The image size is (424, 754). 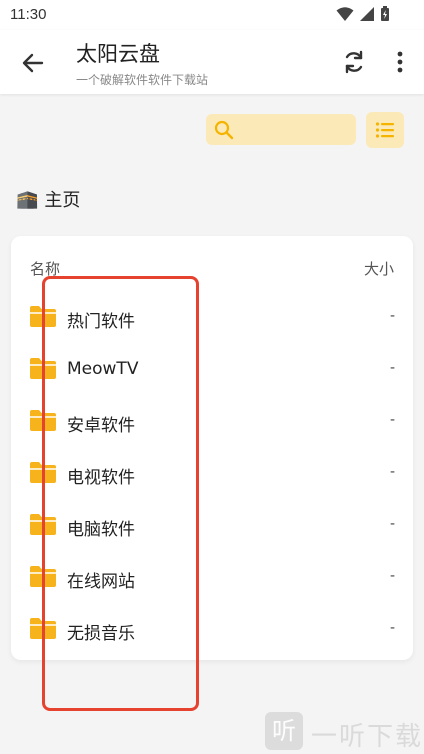 I want to click on battery-icon, so click(x=385, y=13).